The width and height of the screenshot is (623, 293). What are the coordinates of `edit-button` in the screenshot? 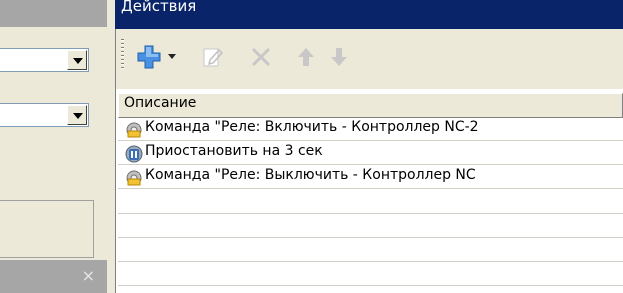 It's located at (213, 57).